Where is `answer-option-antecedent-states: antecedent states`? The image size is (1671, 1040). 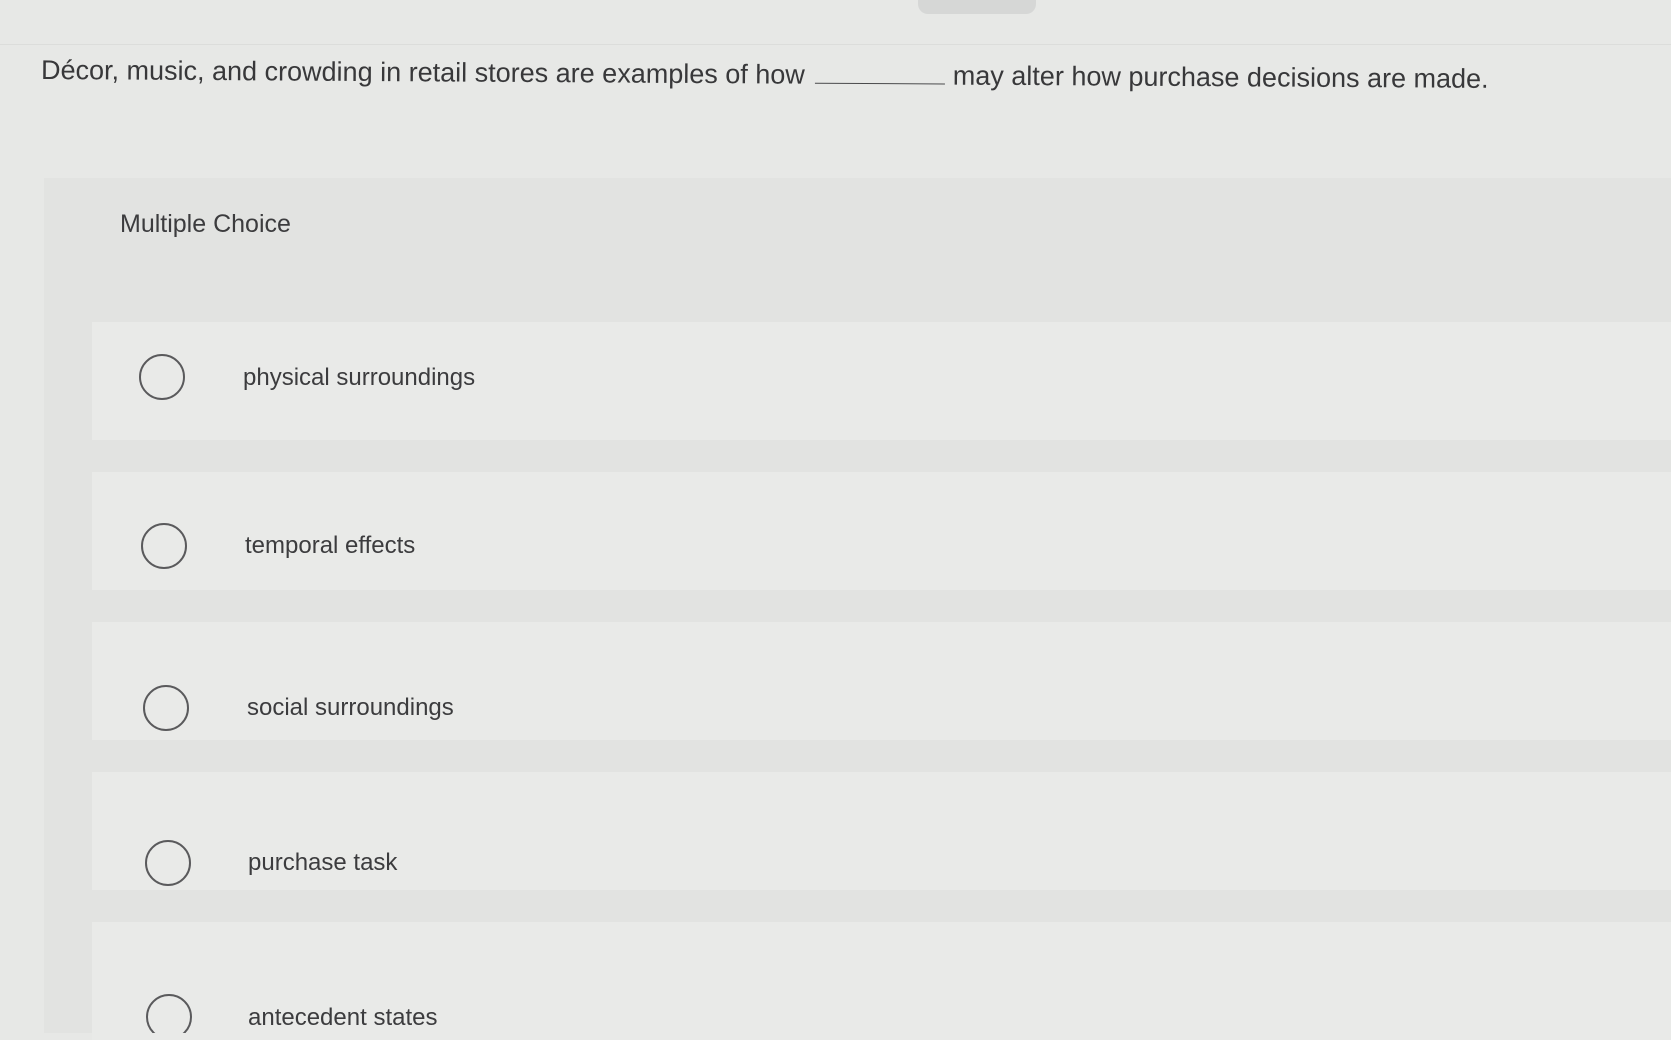
answer-option-antecedent-states: antecedent states is located at coordinates (835, 1013).